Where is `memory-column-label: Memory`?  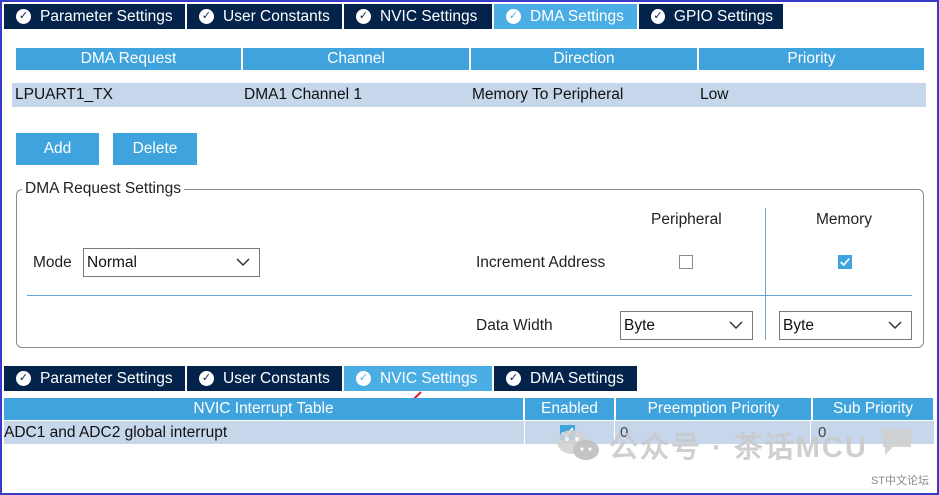 memory-column-label: Memory is located at coordinates (844, 219).